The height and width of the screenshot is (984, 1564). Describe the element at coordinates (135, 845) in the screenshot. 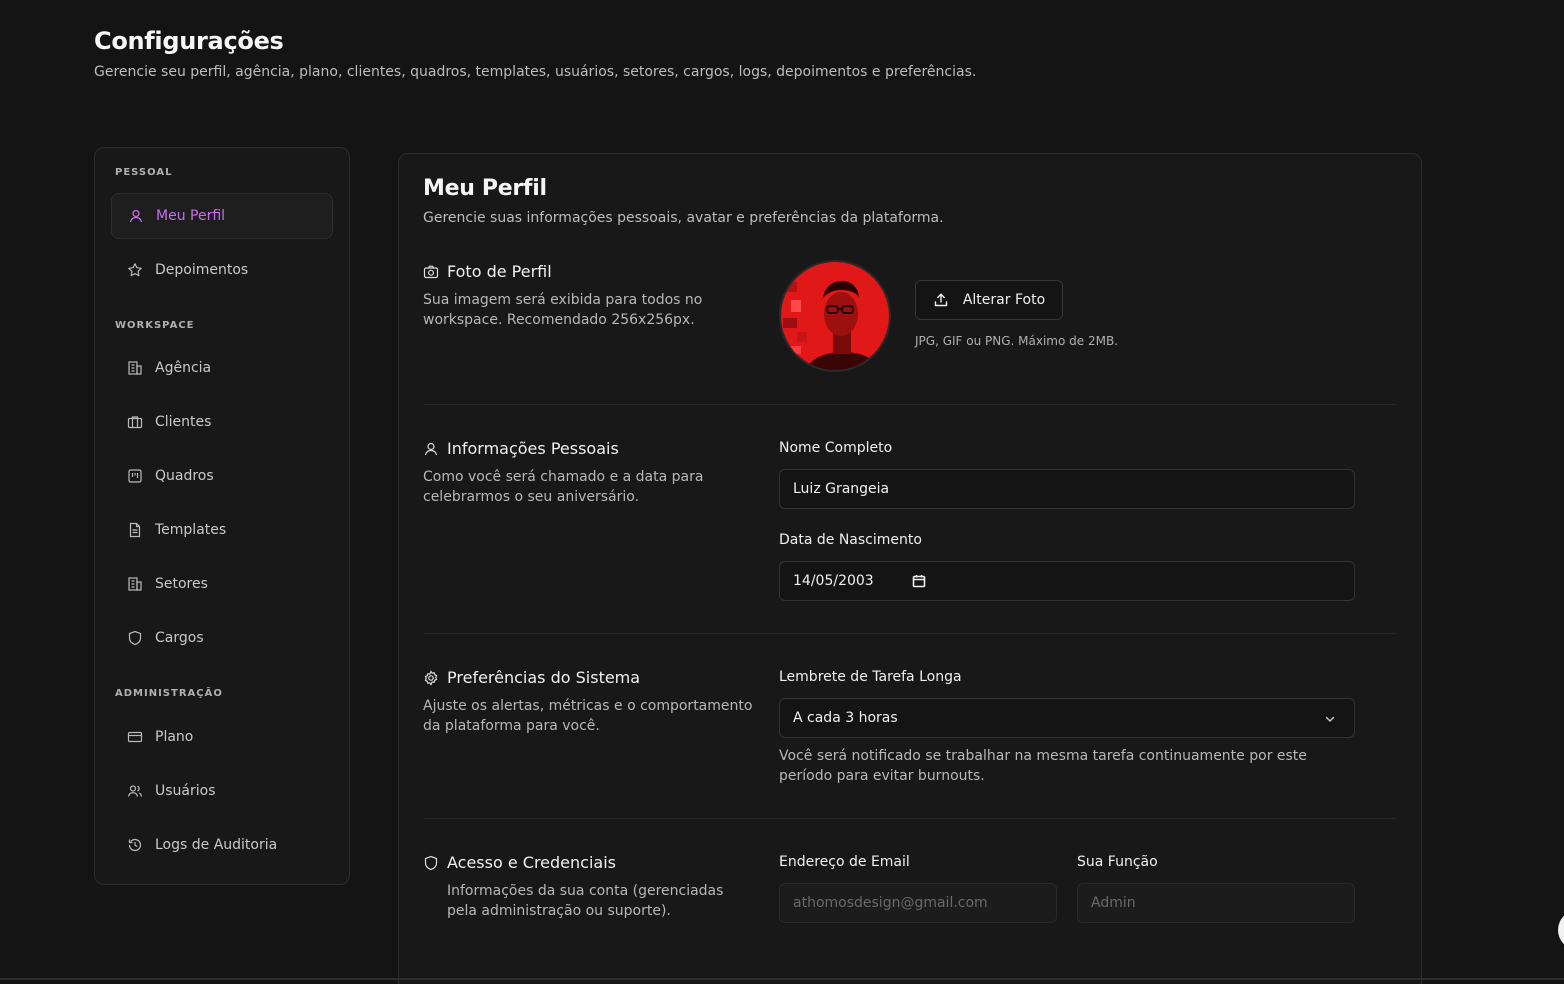

I see `history-icon` at that location.